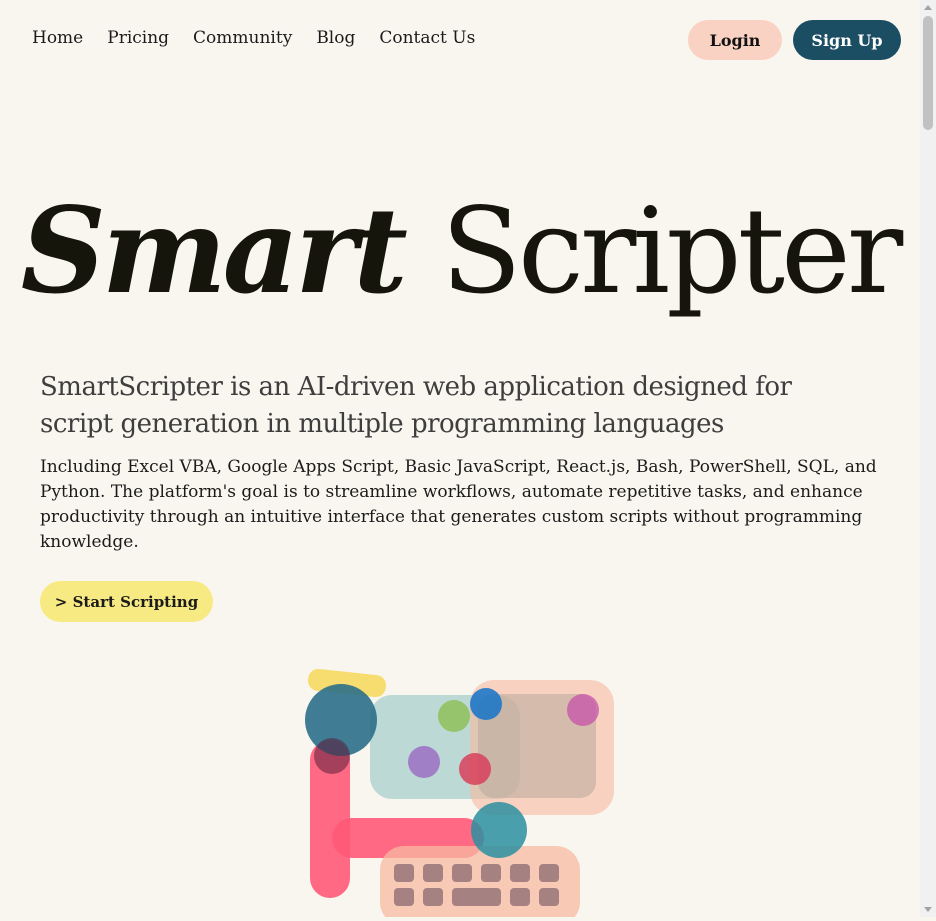  Describe the element at coordinates (928, 7) in the screenshot. I see `scroll-up-icon` at that location.